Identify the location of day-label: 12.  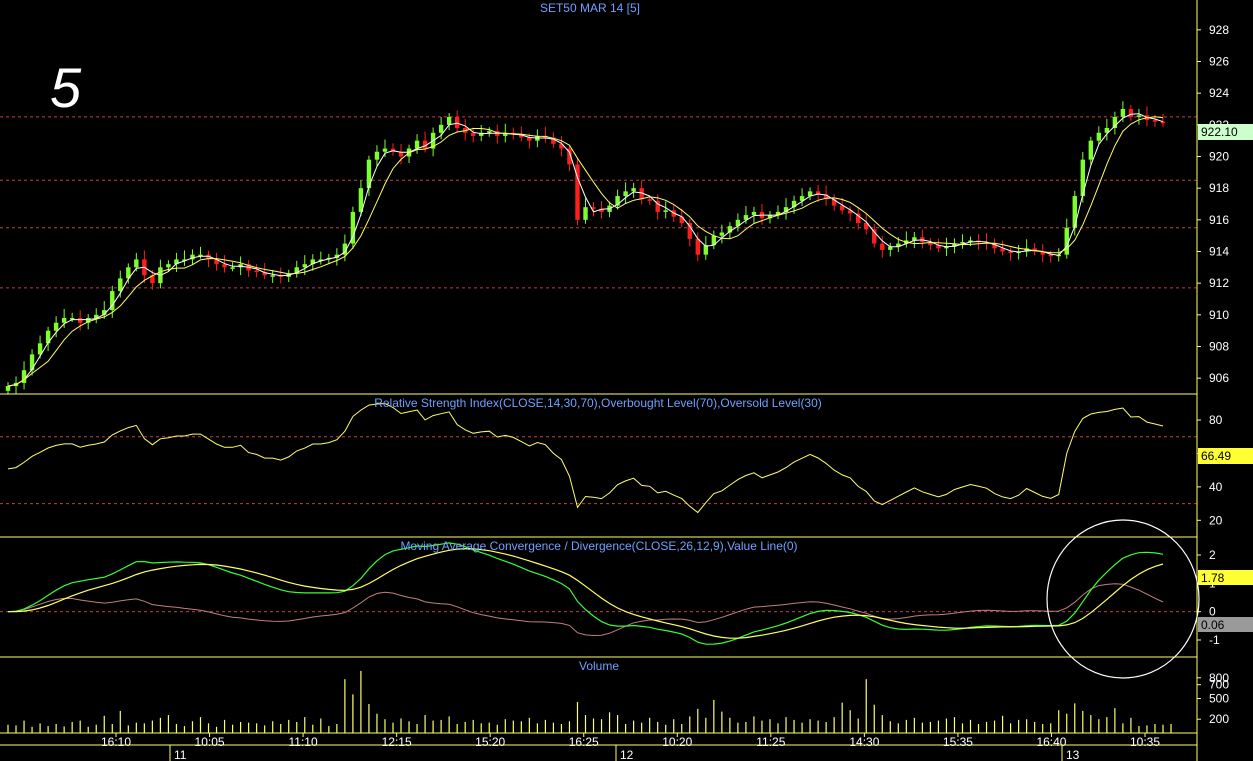
(627, 754).